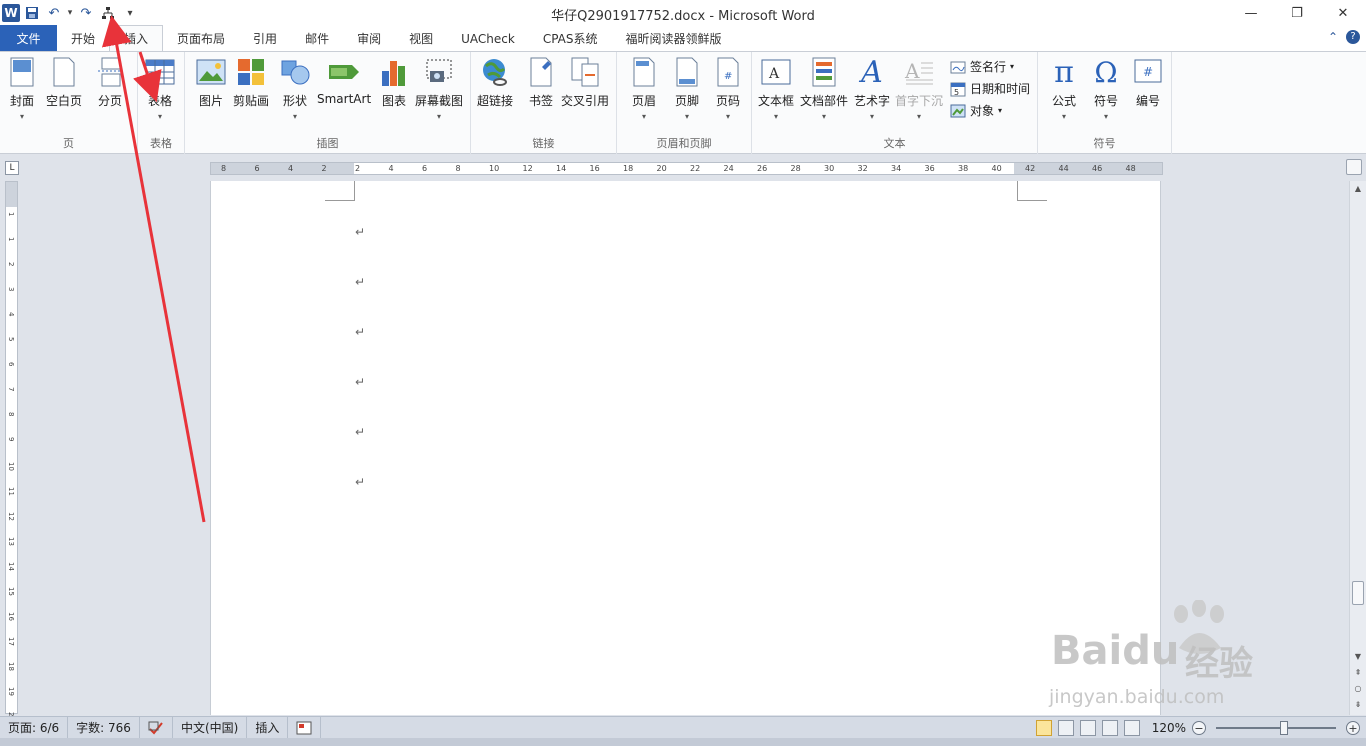  Describe the element at coordinates (1106, 89) in the screenshot. I see `symbol-button: Ω 符号 ▾` at that location.